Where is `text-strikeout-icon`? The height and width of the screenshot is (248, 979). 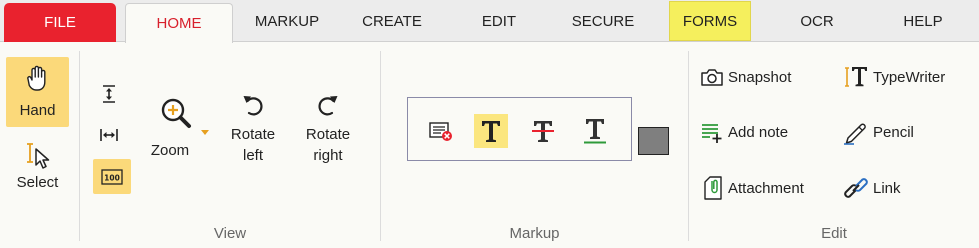
text-strikeout-icon is located at coordinates (543, 131).